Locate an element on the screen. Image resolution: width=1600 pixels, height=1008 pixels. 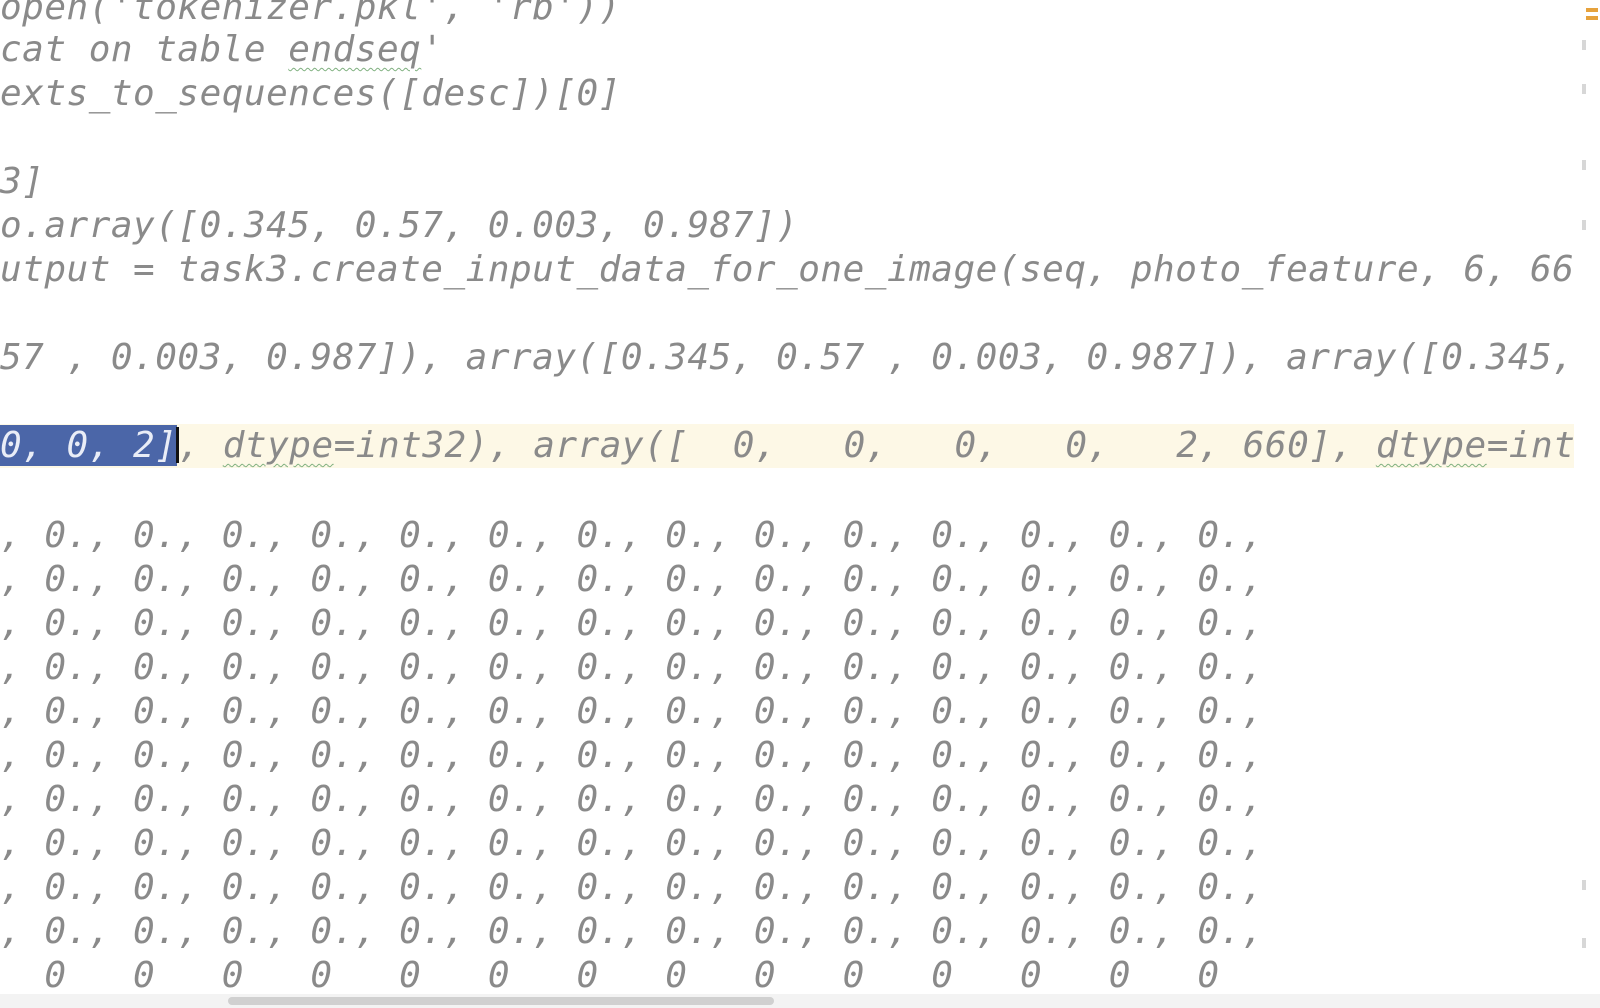
code-line: exts_to_sequences([desc])[0] is located at coordinates (310, 94).